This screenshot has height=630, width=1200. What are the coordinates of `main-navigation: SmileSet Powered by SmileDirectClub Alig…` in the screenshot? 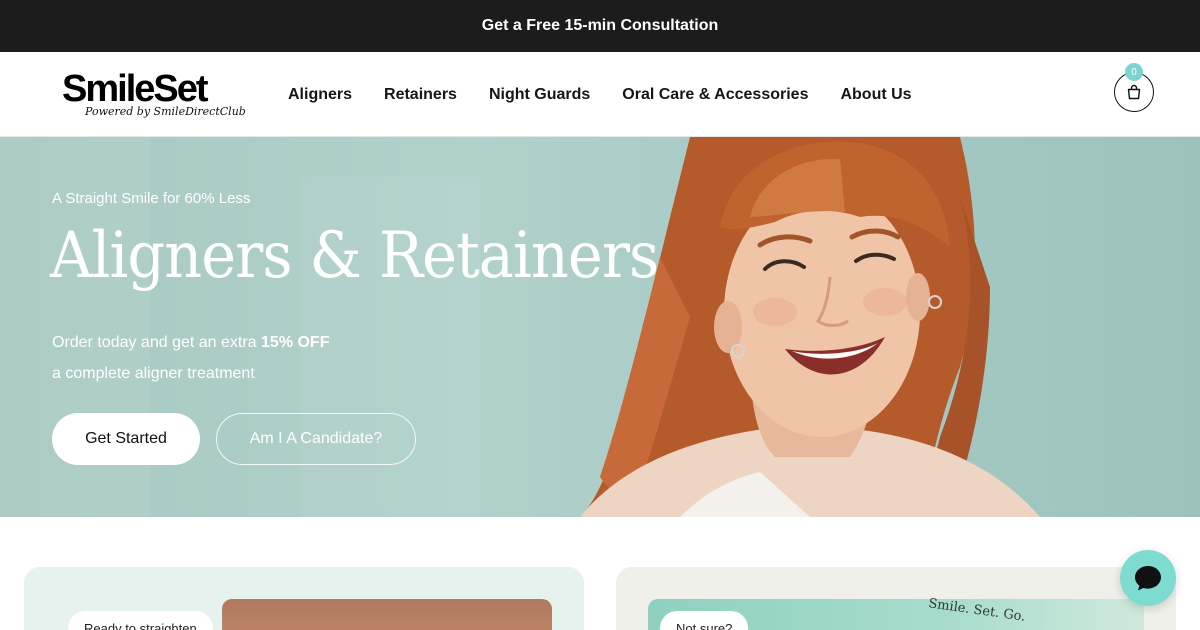 It's located at (600, 94).